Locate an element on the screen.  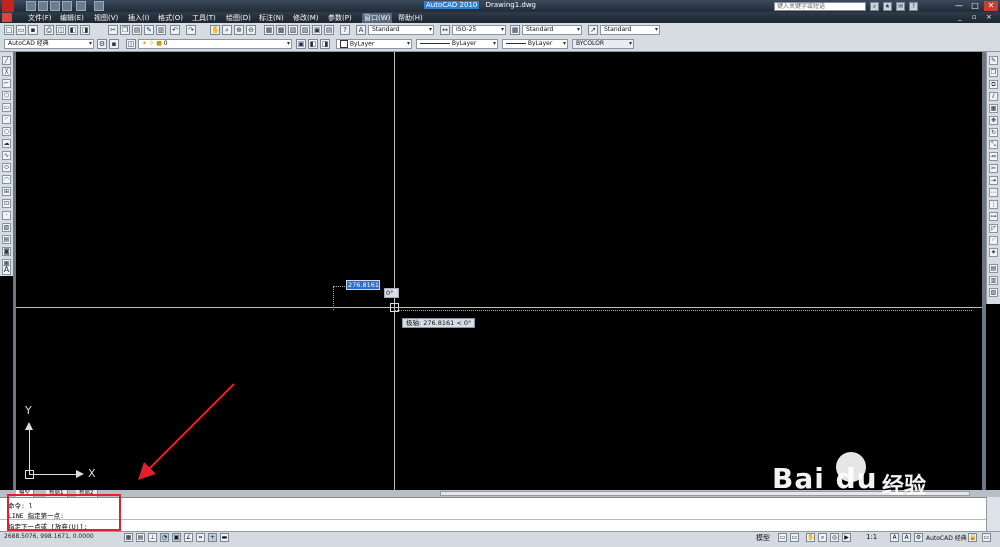
menu-help: 帮助(H) is located at coordinates (410, 18).